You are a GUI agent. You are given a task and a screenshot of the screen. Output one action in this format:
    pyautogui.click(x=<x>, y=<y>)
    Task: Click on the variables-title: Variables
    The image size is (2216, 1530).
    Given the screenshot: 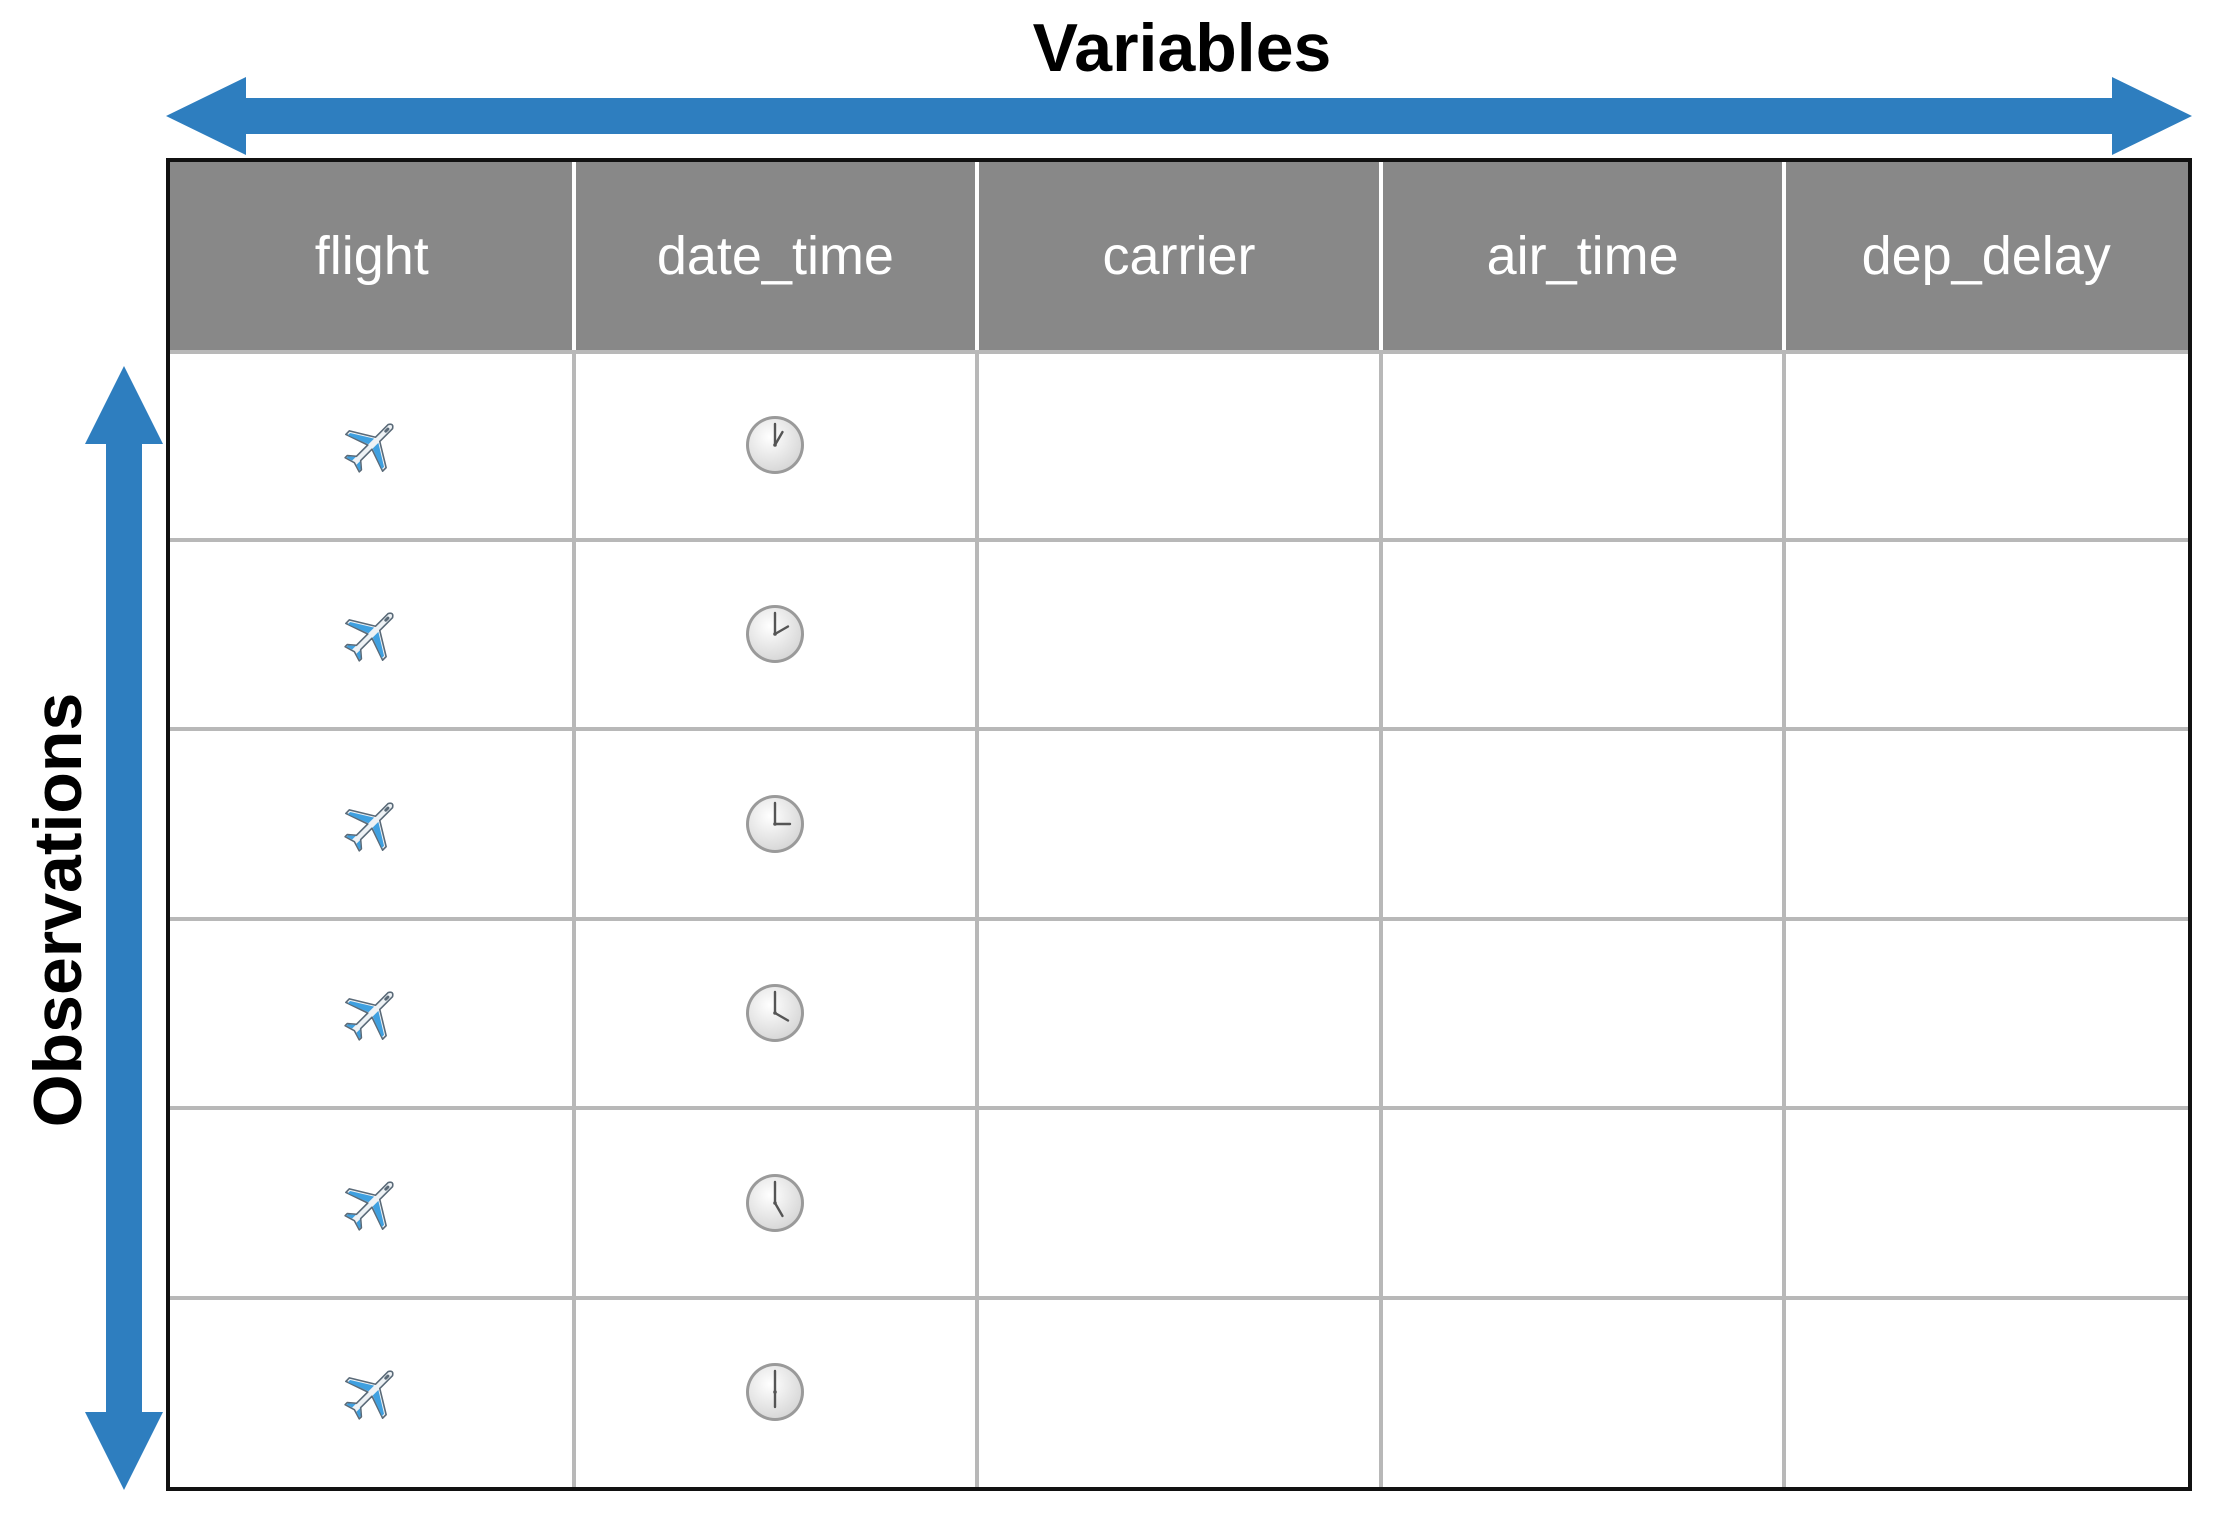 What is the action you would take?
    pyautogui.click(x=1182, y=48)
    